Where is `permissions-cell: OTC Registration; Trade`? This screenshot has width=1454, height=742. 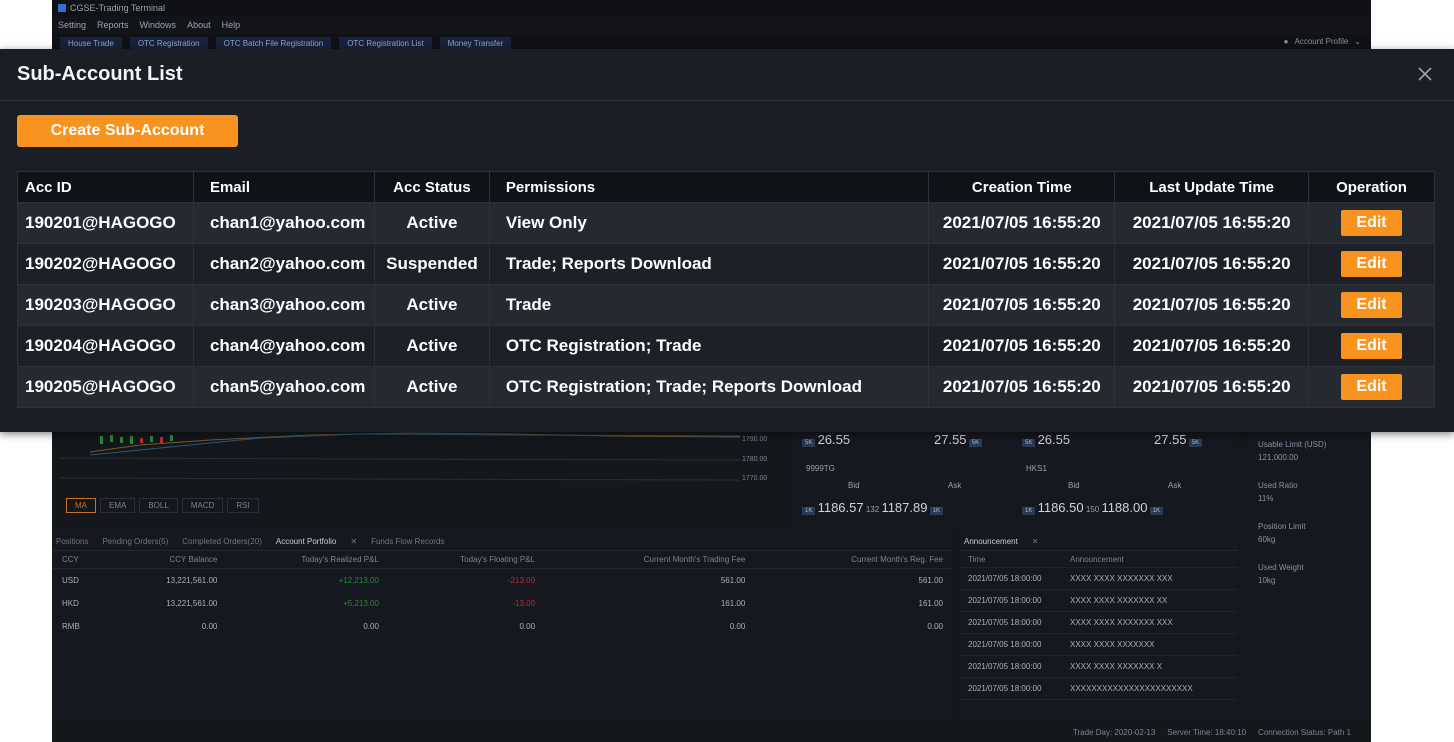
permissions-cell: OTC Registration; Trade is located at coordinates (709, 346).